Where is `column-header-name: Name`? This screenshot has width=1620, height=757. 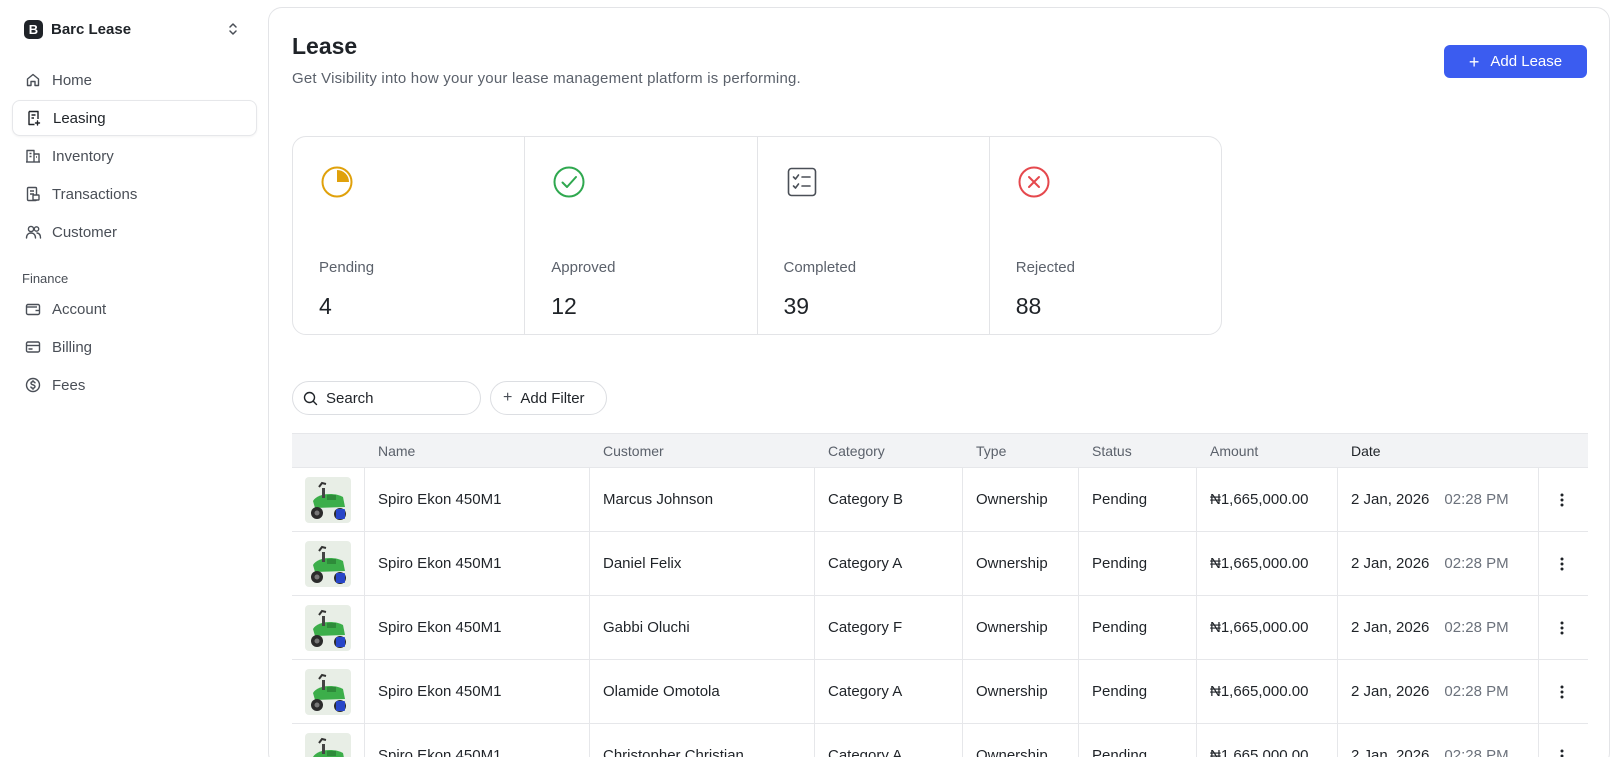
column-header-name: Name is located at coordinates (477, 450).